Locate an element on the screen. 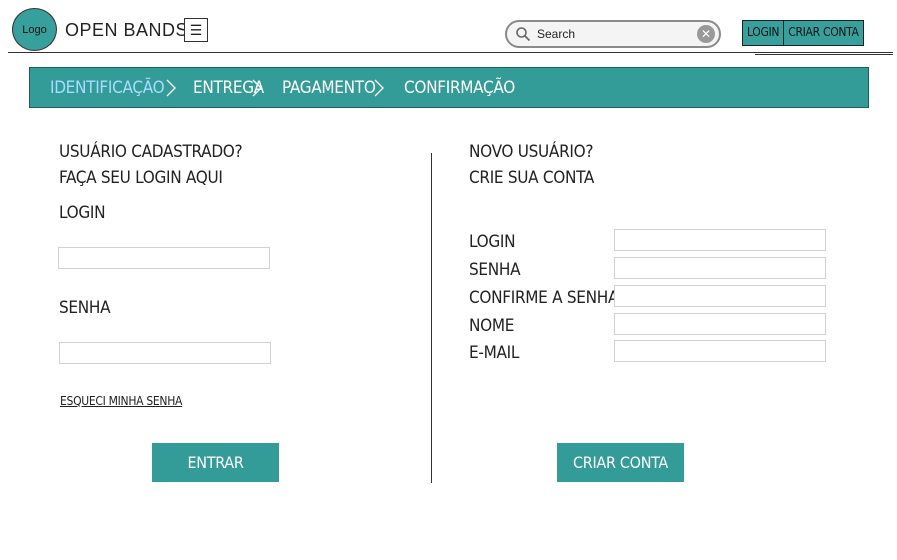 This screenshot has width=897, height=560. auth-buttons: LOGIN CRIAR CONTA is located at coordinates (803, 33).